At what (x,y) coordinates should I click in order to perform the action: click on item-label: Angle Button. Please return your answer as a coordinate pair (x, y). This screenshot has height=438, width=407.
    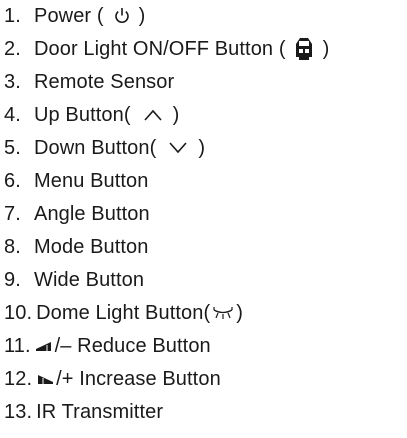
    Looking at the image, I should click on (92, 213).